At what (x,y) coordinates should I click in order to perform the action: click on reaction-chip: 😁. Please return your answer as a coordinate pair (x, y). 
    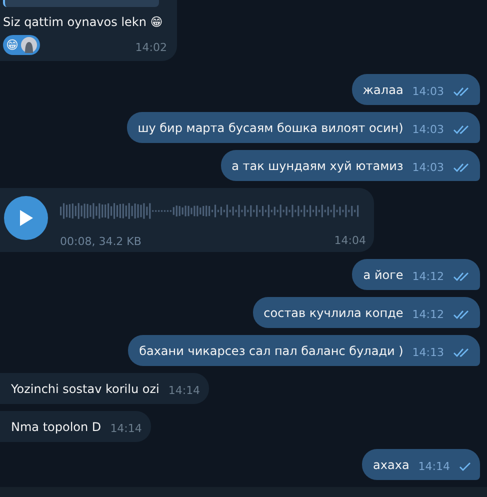
    Looking at the image, I should click on (21, 45).